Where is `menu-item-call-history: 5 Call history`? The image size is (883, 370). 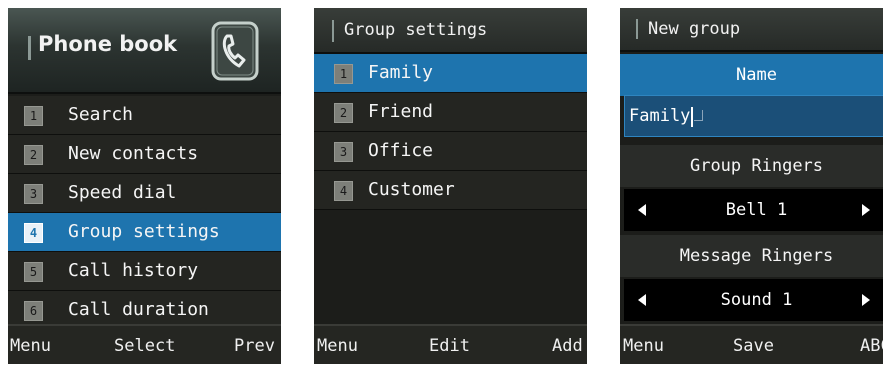 menu-item-call-history: 5 Call history is located at coordinates (144, 271).